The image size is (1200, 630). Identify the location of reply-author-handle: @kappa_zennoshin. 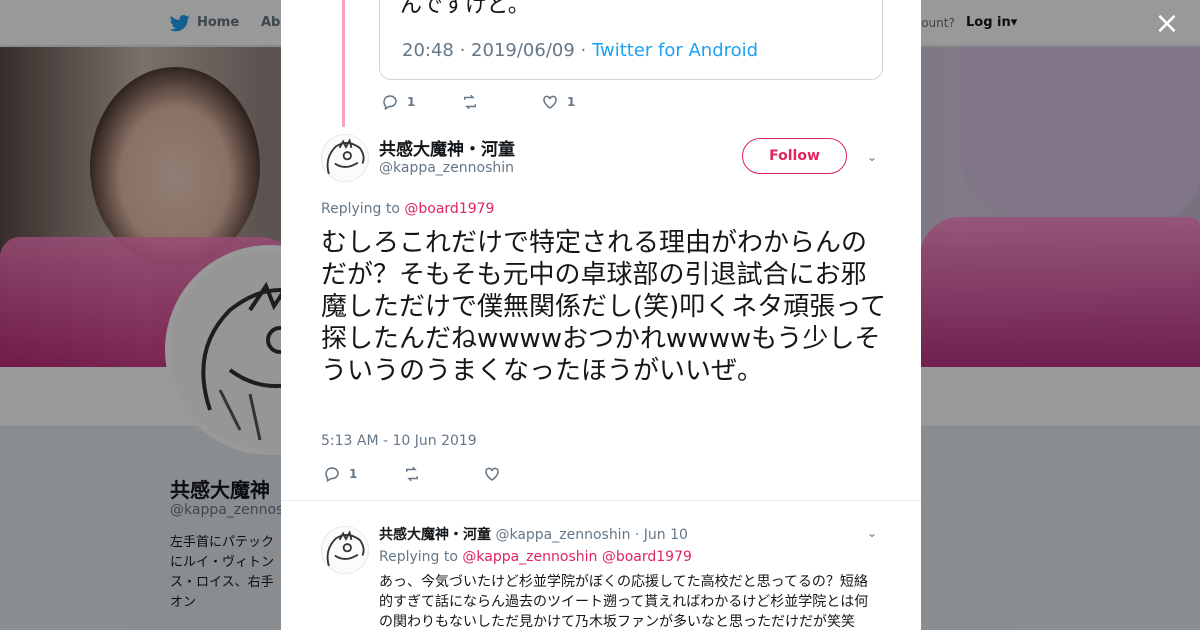
(562, 535).